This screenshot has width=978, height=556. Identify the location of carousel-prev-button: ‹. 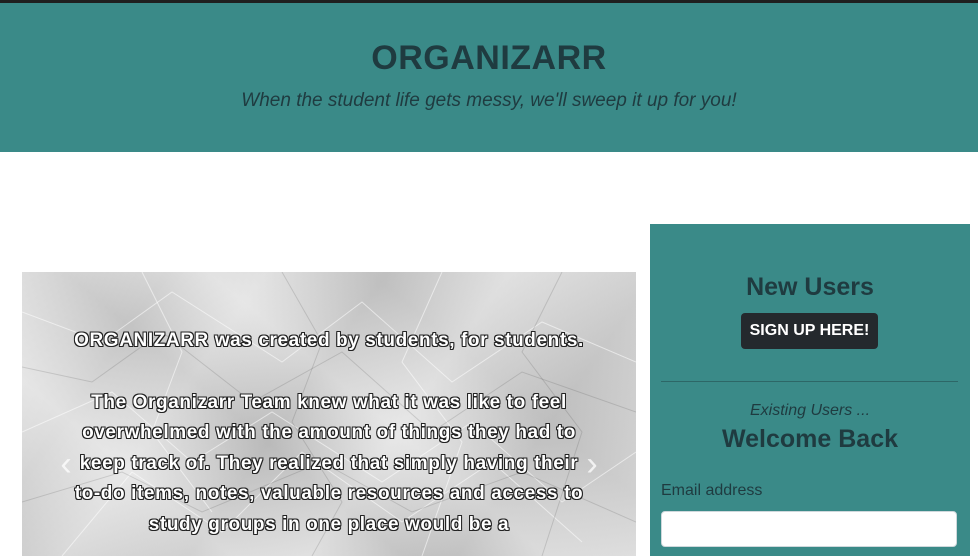
(66, 464).